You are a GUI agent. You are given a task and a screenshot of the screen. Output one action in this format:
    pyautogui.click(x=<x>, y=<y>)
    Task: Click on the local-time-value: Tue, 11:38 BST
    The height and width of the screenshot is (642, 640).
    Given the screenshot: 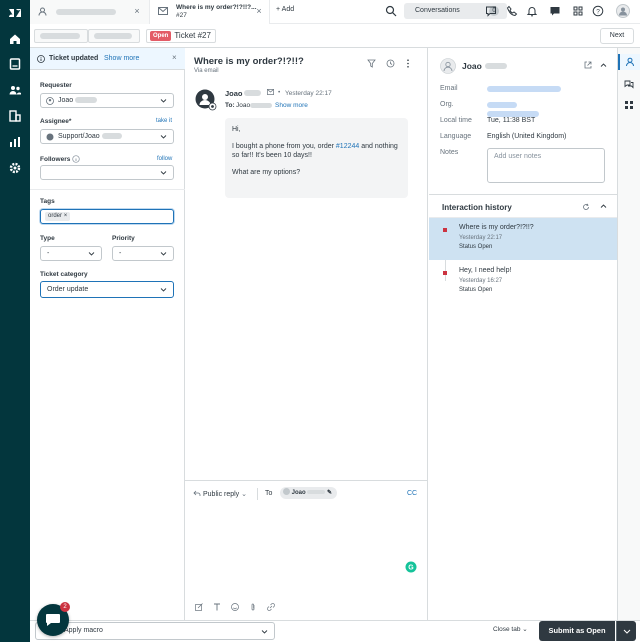 What is the action you would take?
    pyautogui.click(x=511, y=120)
    